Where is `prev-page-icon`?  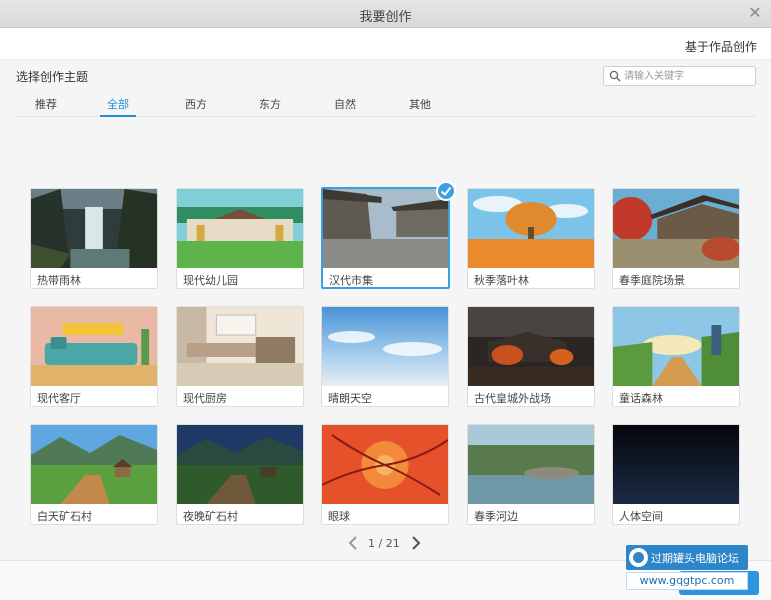 prev-page-icon is located at coordinates (353, 543).